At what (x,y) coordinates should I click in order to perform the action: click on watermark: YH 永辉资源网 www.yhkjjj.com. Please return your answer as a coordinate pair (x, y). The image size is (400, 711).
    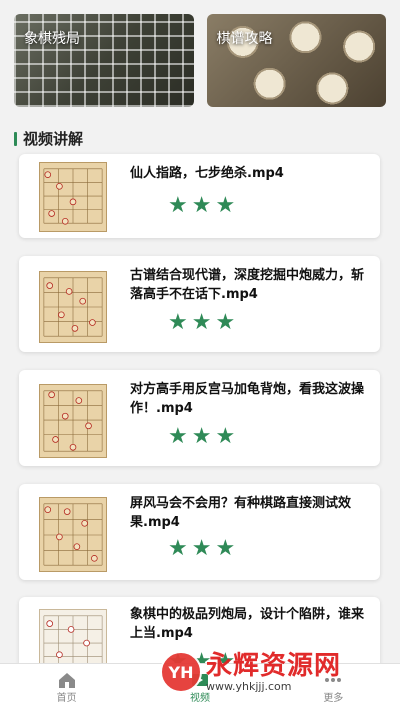
    Looking at the image, I should click on (250, 672).